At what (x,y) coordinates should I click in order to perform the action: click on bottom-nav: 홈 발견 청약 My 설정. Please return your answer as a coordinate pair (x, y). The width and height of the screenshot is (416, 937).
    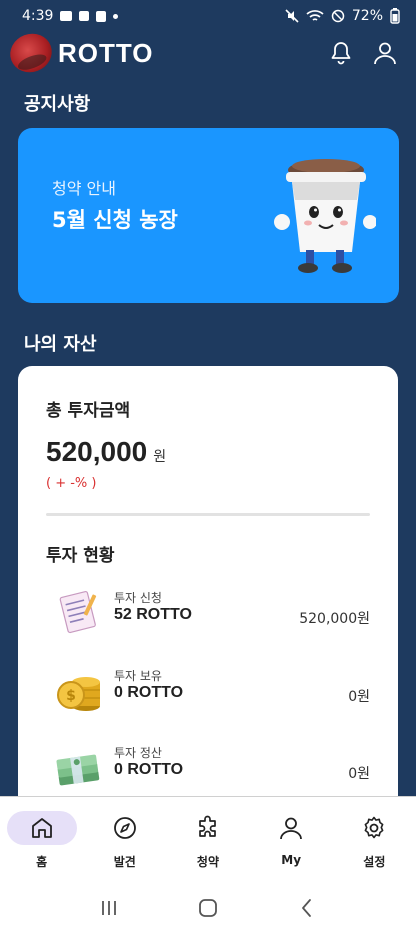
    Looking at the image, I should click on (208, 837).